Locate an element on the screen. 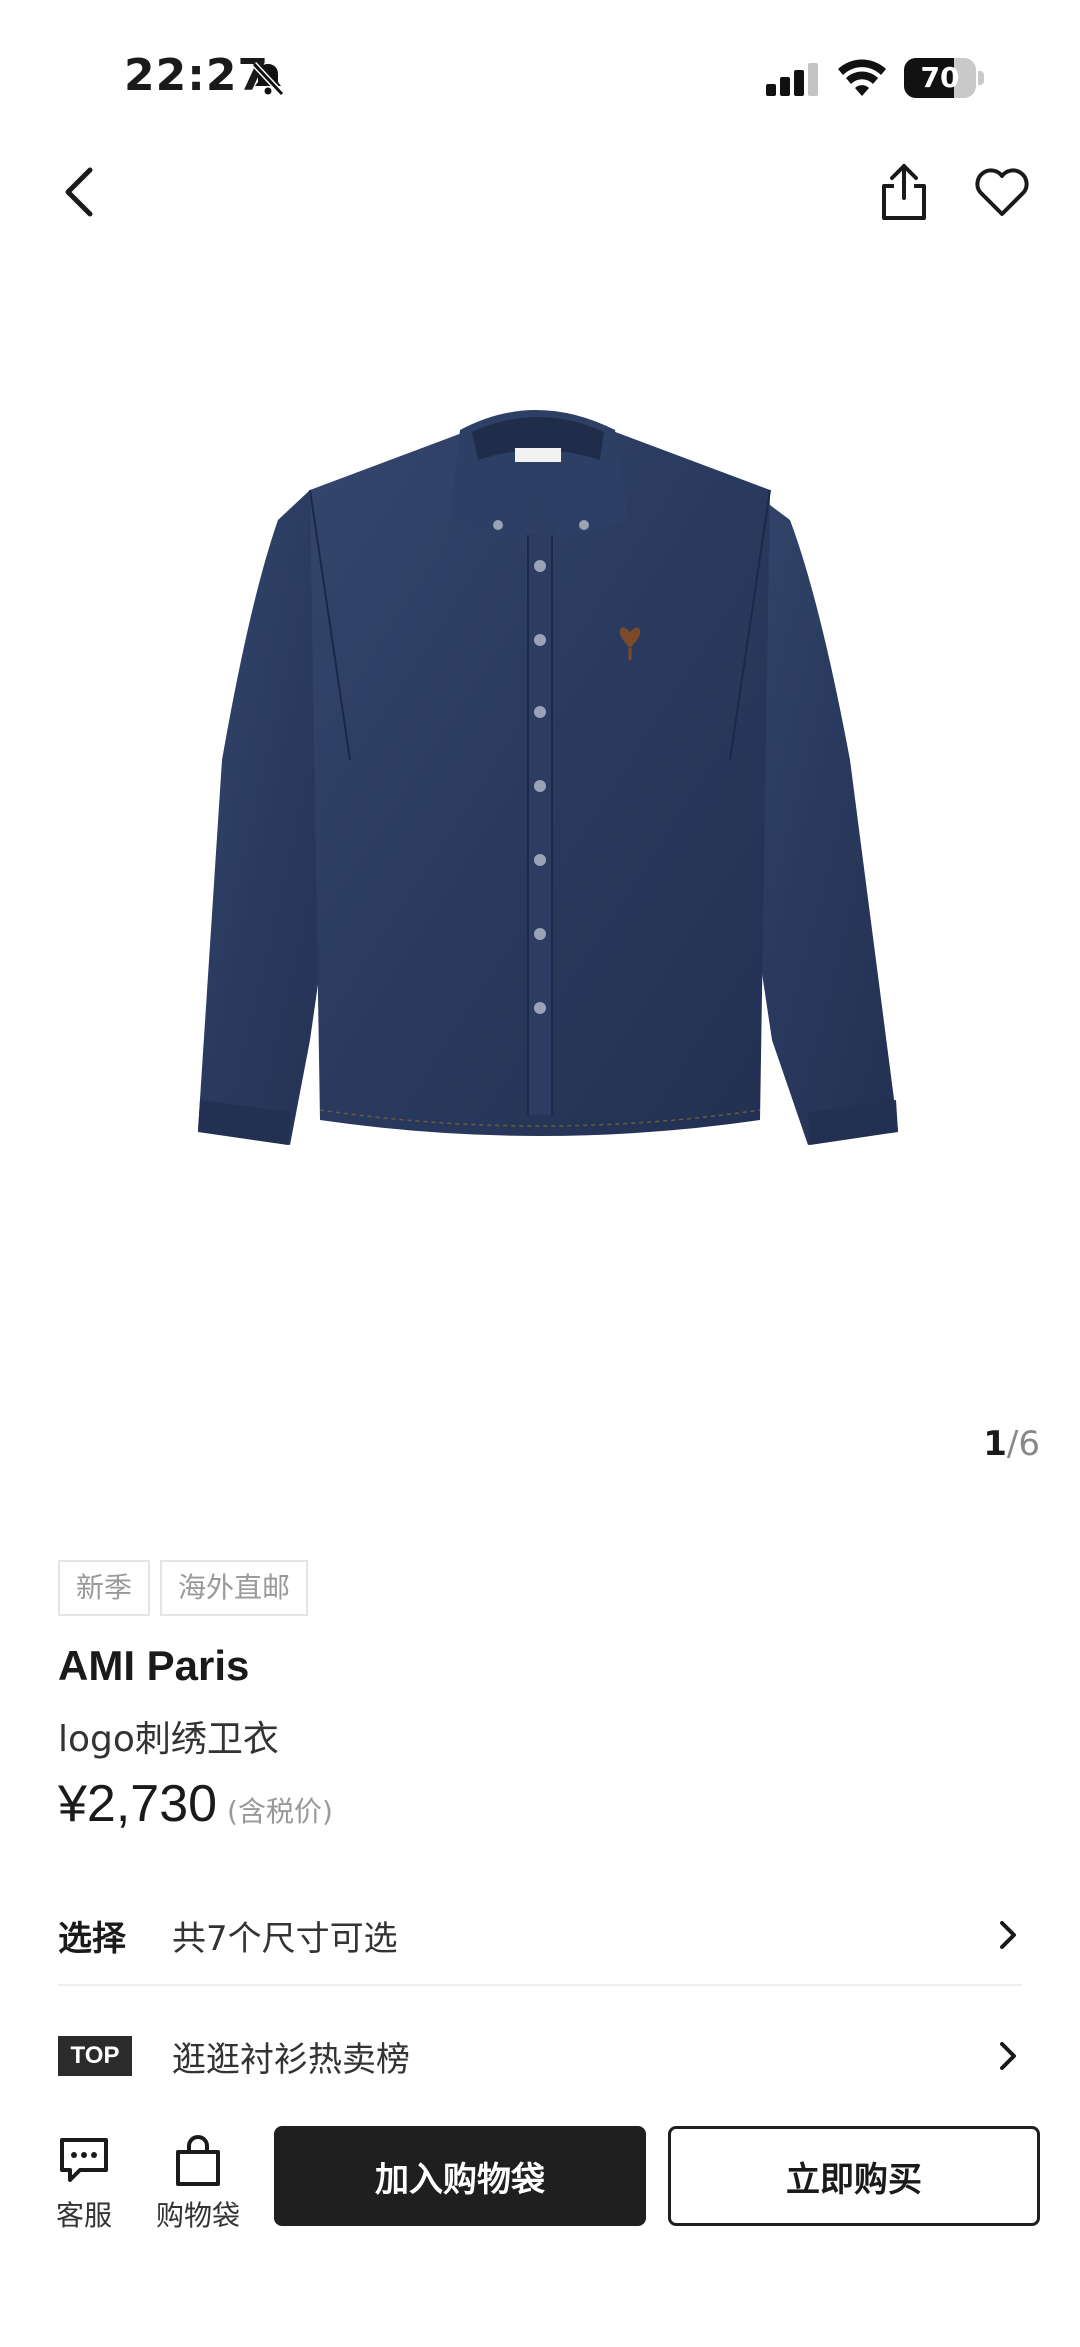 This screenshot has width=1080, height=2347. battery-level: 70 is located at coordinates (940, 77).